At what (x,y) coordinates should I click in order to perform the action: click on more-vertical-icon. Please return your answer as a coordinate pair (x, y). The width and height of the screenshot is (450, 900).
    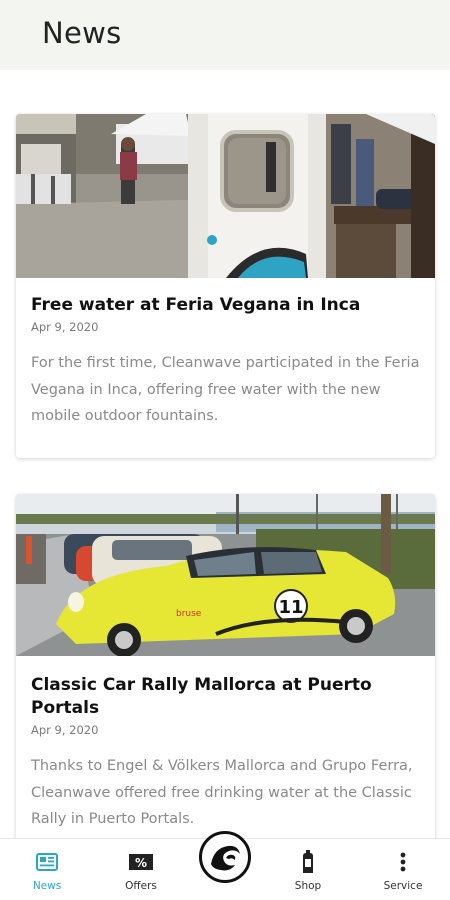
    Looking at the image, I should click on (403, 862).